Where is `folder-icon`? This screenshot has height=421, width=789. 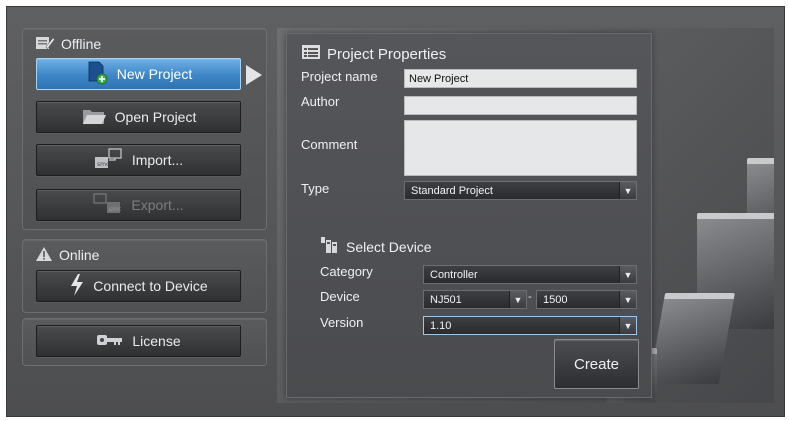
folder-icon is located at coordinates (94, 117).